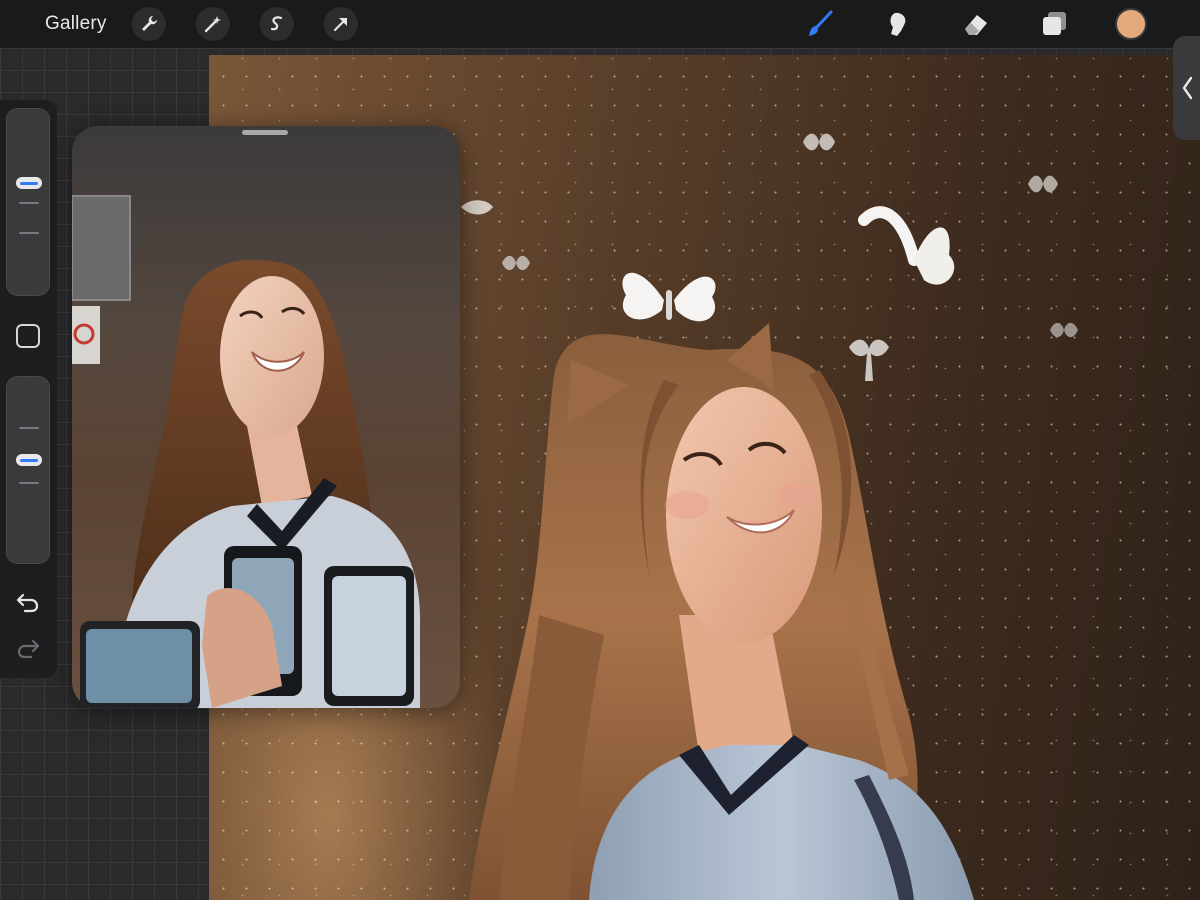 Image resolution: width=1200 pixels, height=900 pixels. Describe the element at coordinates (29, 460) in the screenshot. I see `opacity-slider-thumb` at that location.